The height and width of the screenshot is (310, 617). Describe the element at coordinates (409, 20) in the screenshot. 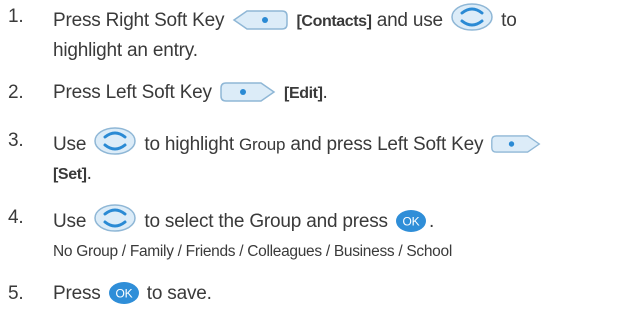

I see `step-text: and use` at that location.